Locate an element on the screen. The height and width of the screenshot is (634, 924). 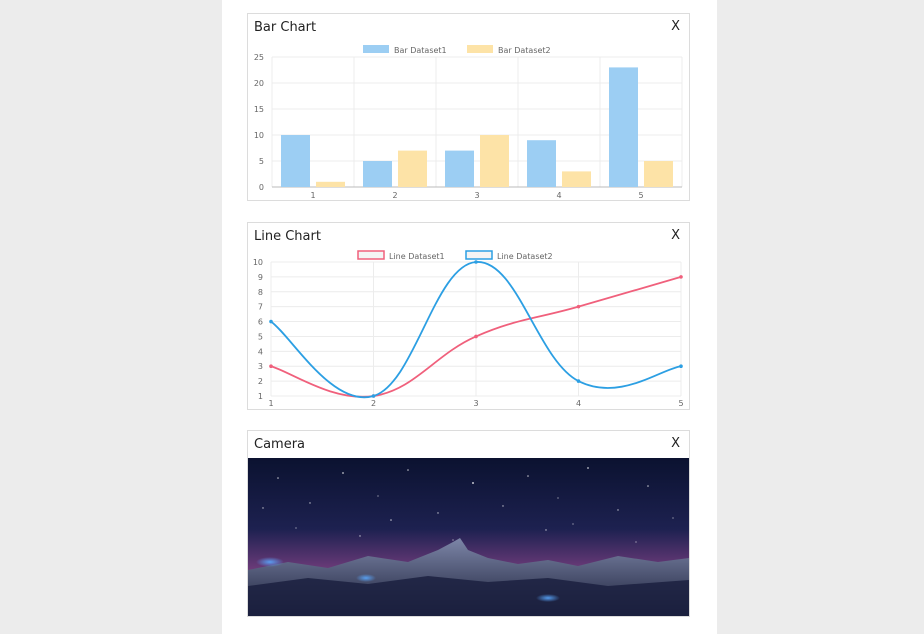
y-tick-label: 25 is located at coordinates (259, 57).